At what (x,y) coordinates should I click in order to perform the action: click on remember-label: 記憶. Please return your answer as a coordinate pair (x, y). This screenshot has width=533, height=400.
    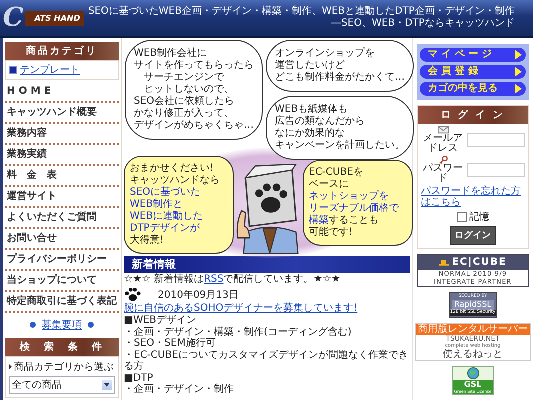
    Looking at the image, I should click on (480, 217).